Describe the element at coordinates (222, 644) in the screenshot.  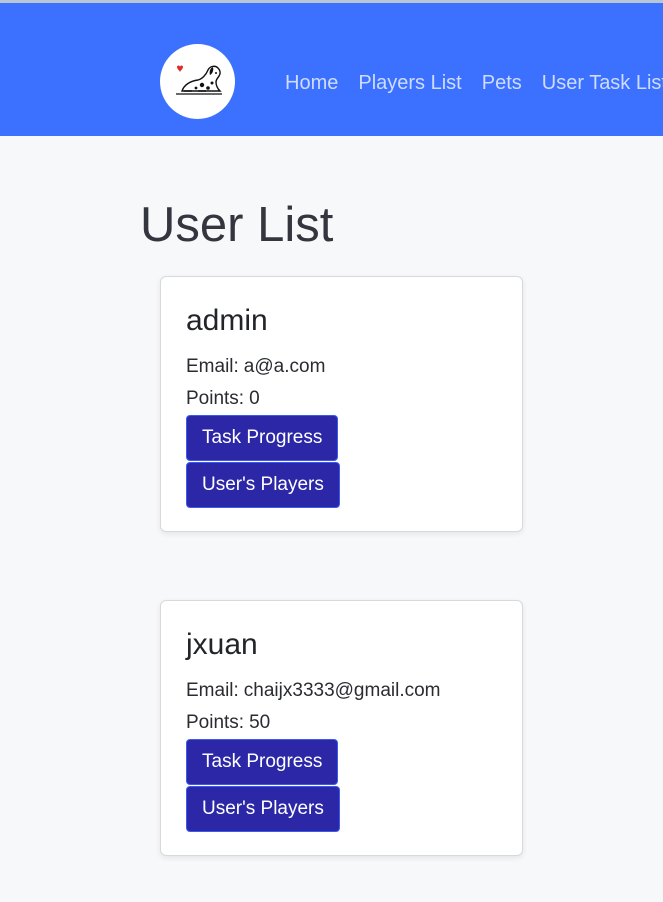
I see `user-name: jxuan` at that location.